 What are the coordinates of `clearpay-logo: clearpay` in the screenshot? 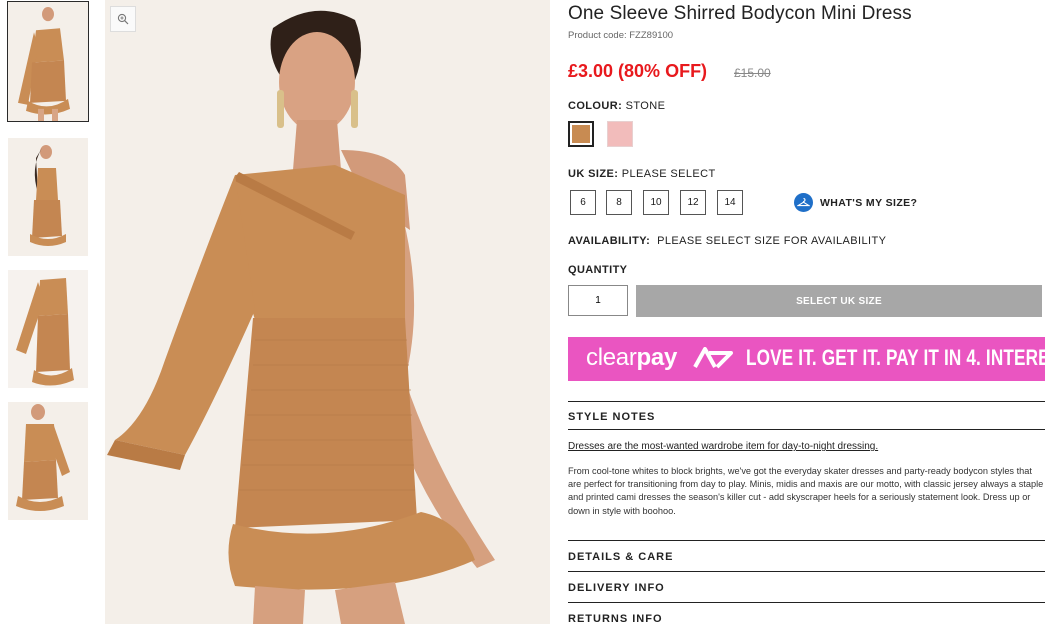 It's located at (631, 357).